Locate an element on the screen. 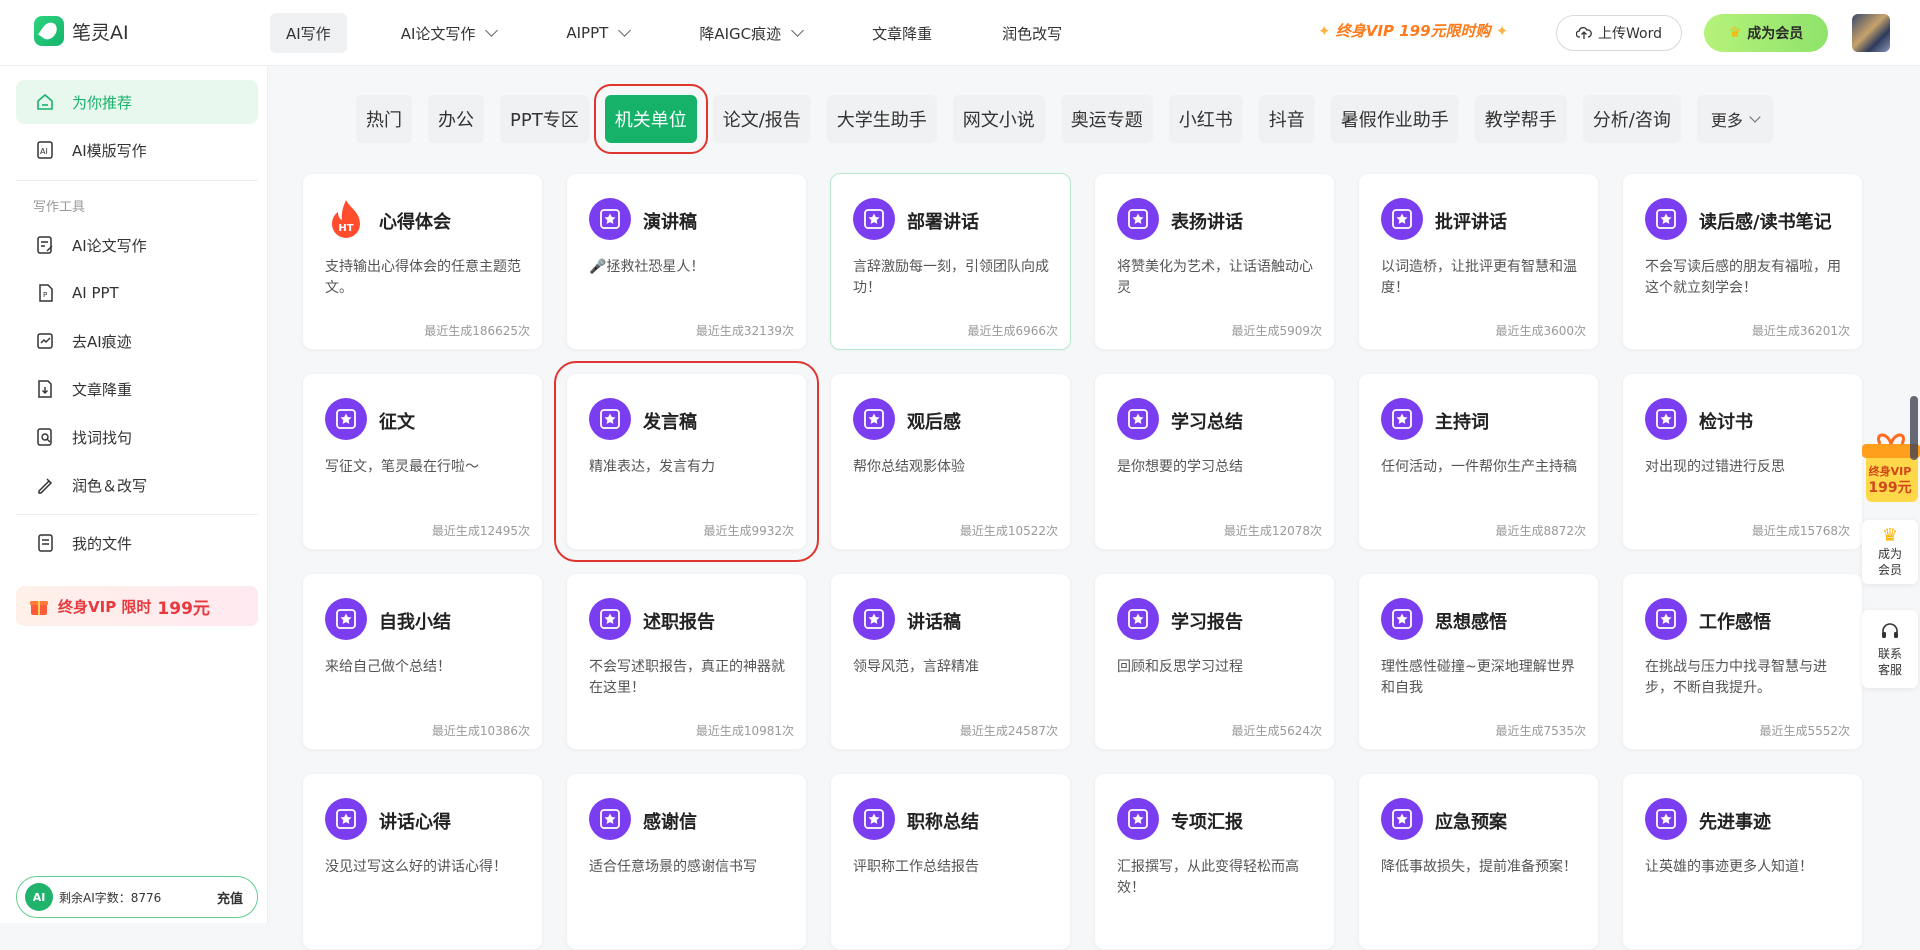  become-member-button: ♛ 成为会员 is located at coordinates (1766, 33).